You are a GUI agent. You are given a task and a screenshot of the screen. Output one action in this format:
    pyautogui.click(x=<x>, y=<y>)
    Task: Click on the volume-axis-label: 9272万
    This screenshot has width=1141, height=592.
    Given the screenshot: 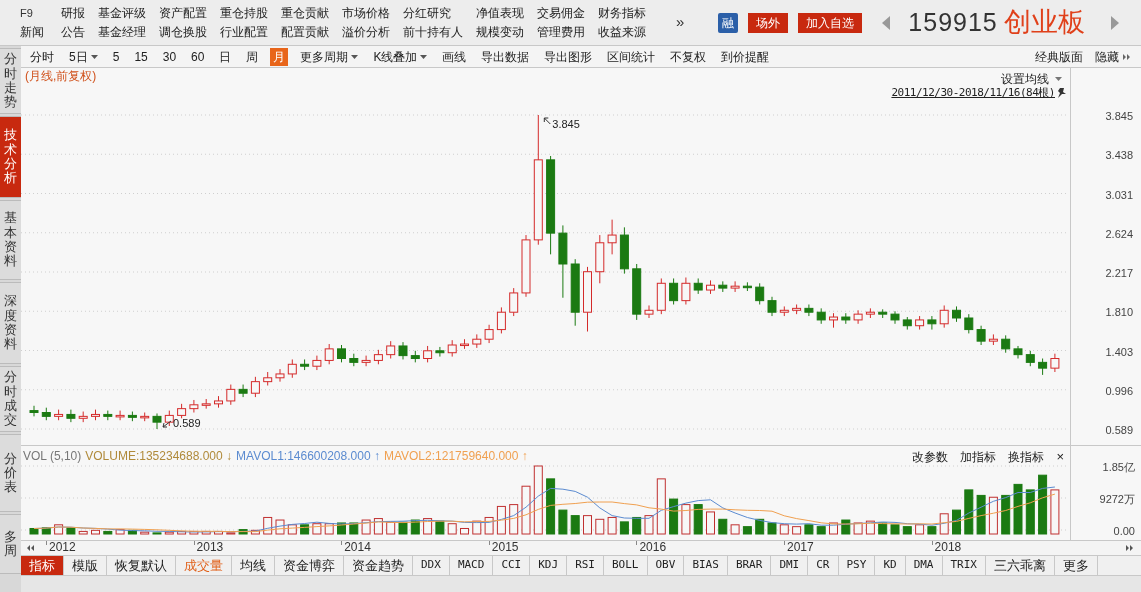 What is the action you would take?
    pyautogui.click(x=1117, y=499)
    